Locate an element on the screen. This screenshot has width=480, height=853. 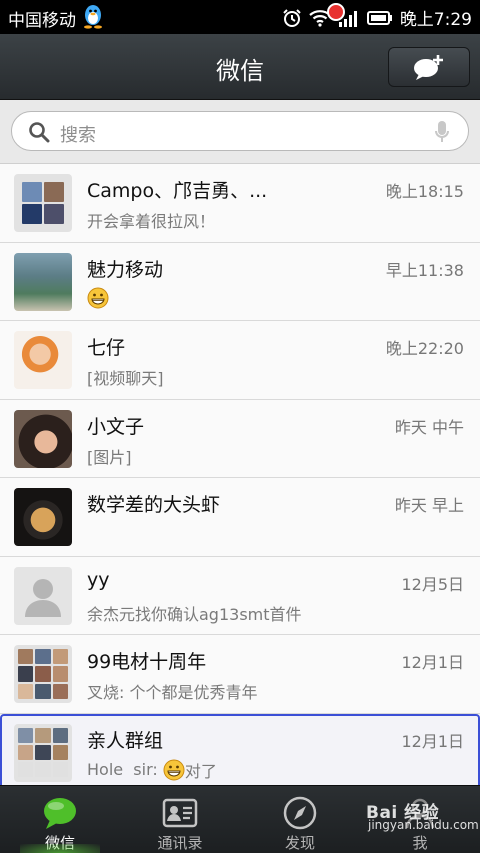
new-chat-button is located at coordinates (429, 67).